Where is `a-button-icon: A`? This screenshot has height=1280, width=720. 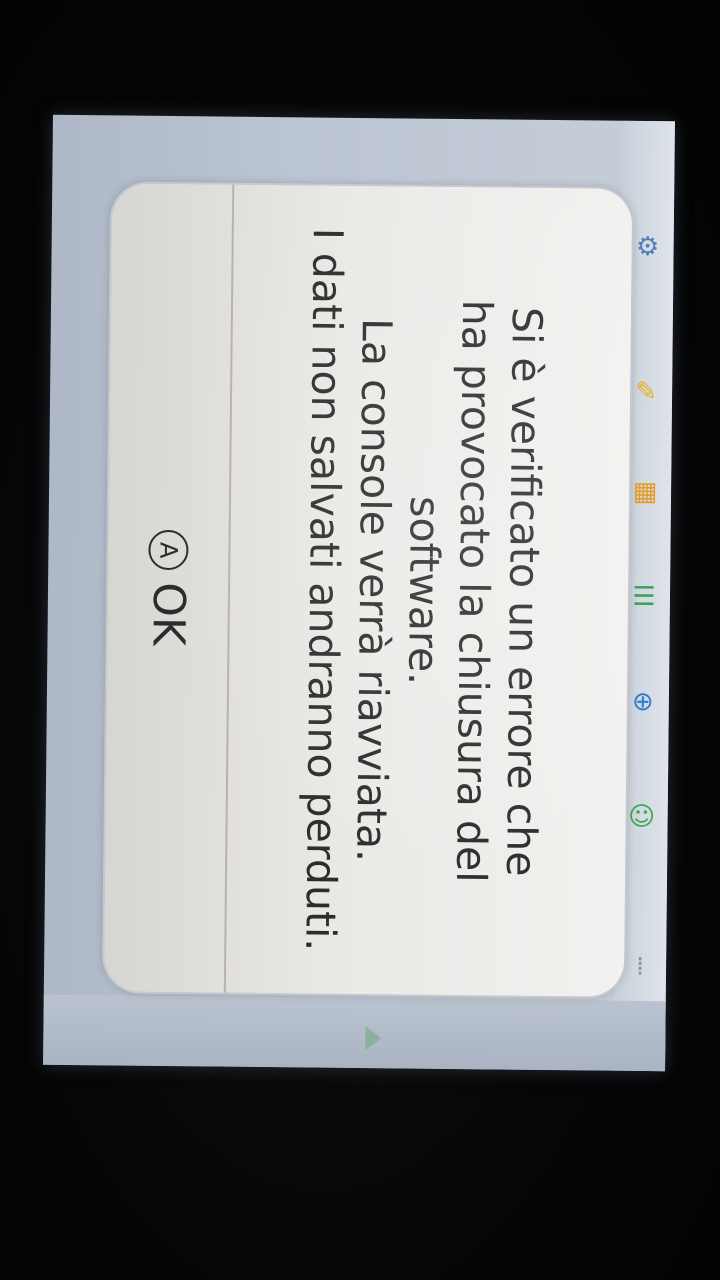
a-button-icon: A is located at coordinates (168, 550).